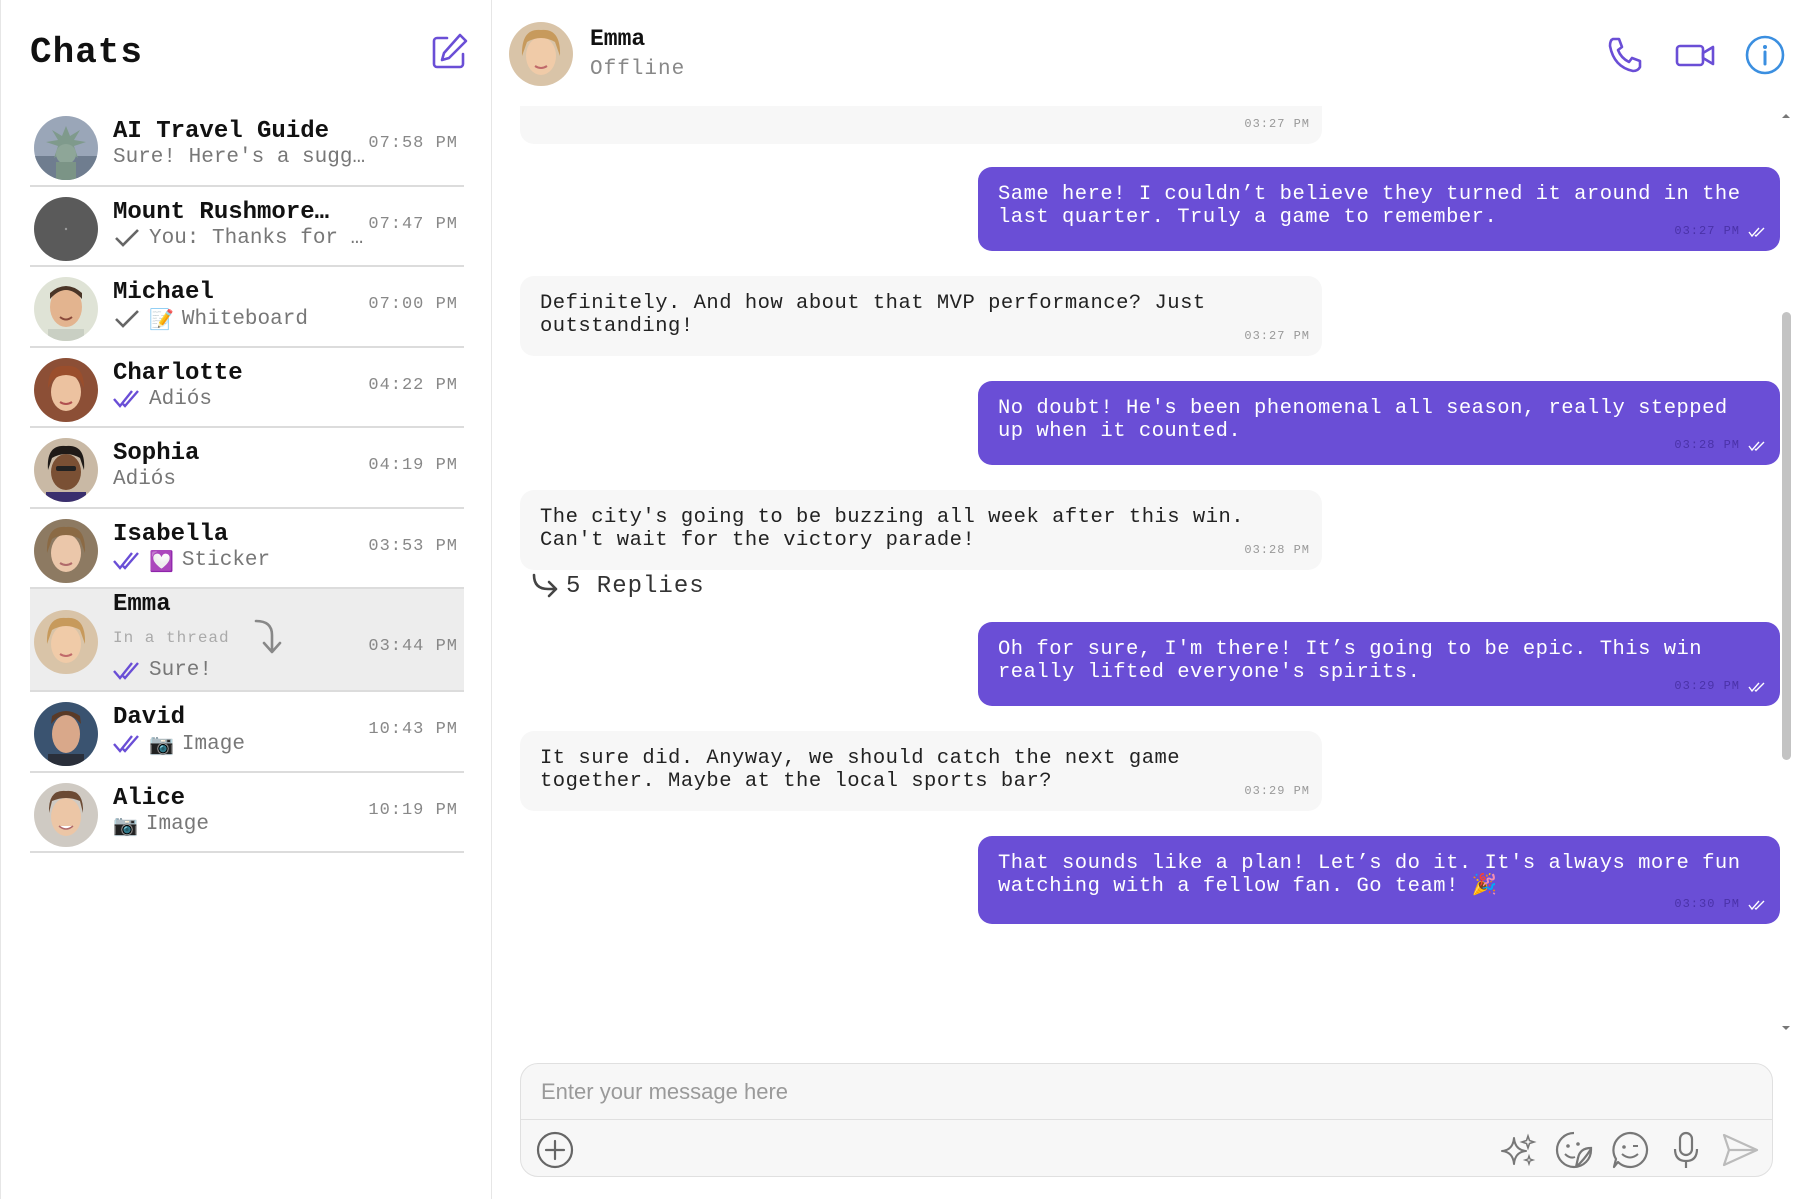  Describe the element at coordinates (221, 131) in the screenshot. I see `chat-name: AI Travel Guide` at that location.